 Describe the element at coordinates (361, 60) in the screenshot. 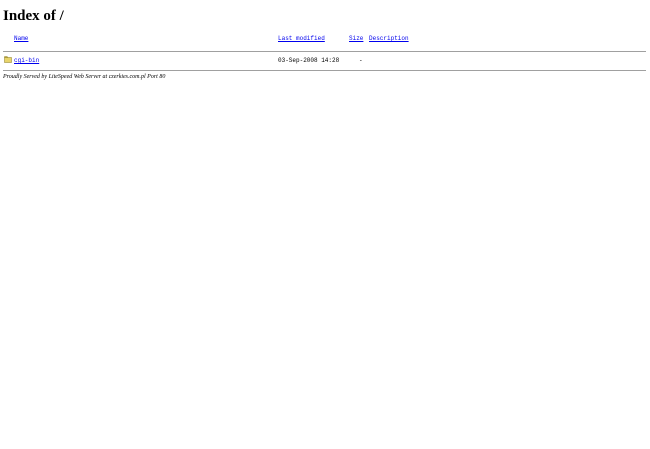

I see `size-value: -` at that location.